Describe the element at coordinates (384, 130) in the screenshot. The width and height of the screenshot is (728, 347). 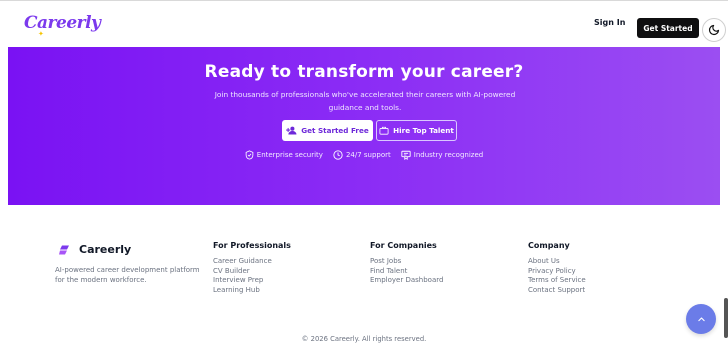
I see `briefcase-icon` at that location.